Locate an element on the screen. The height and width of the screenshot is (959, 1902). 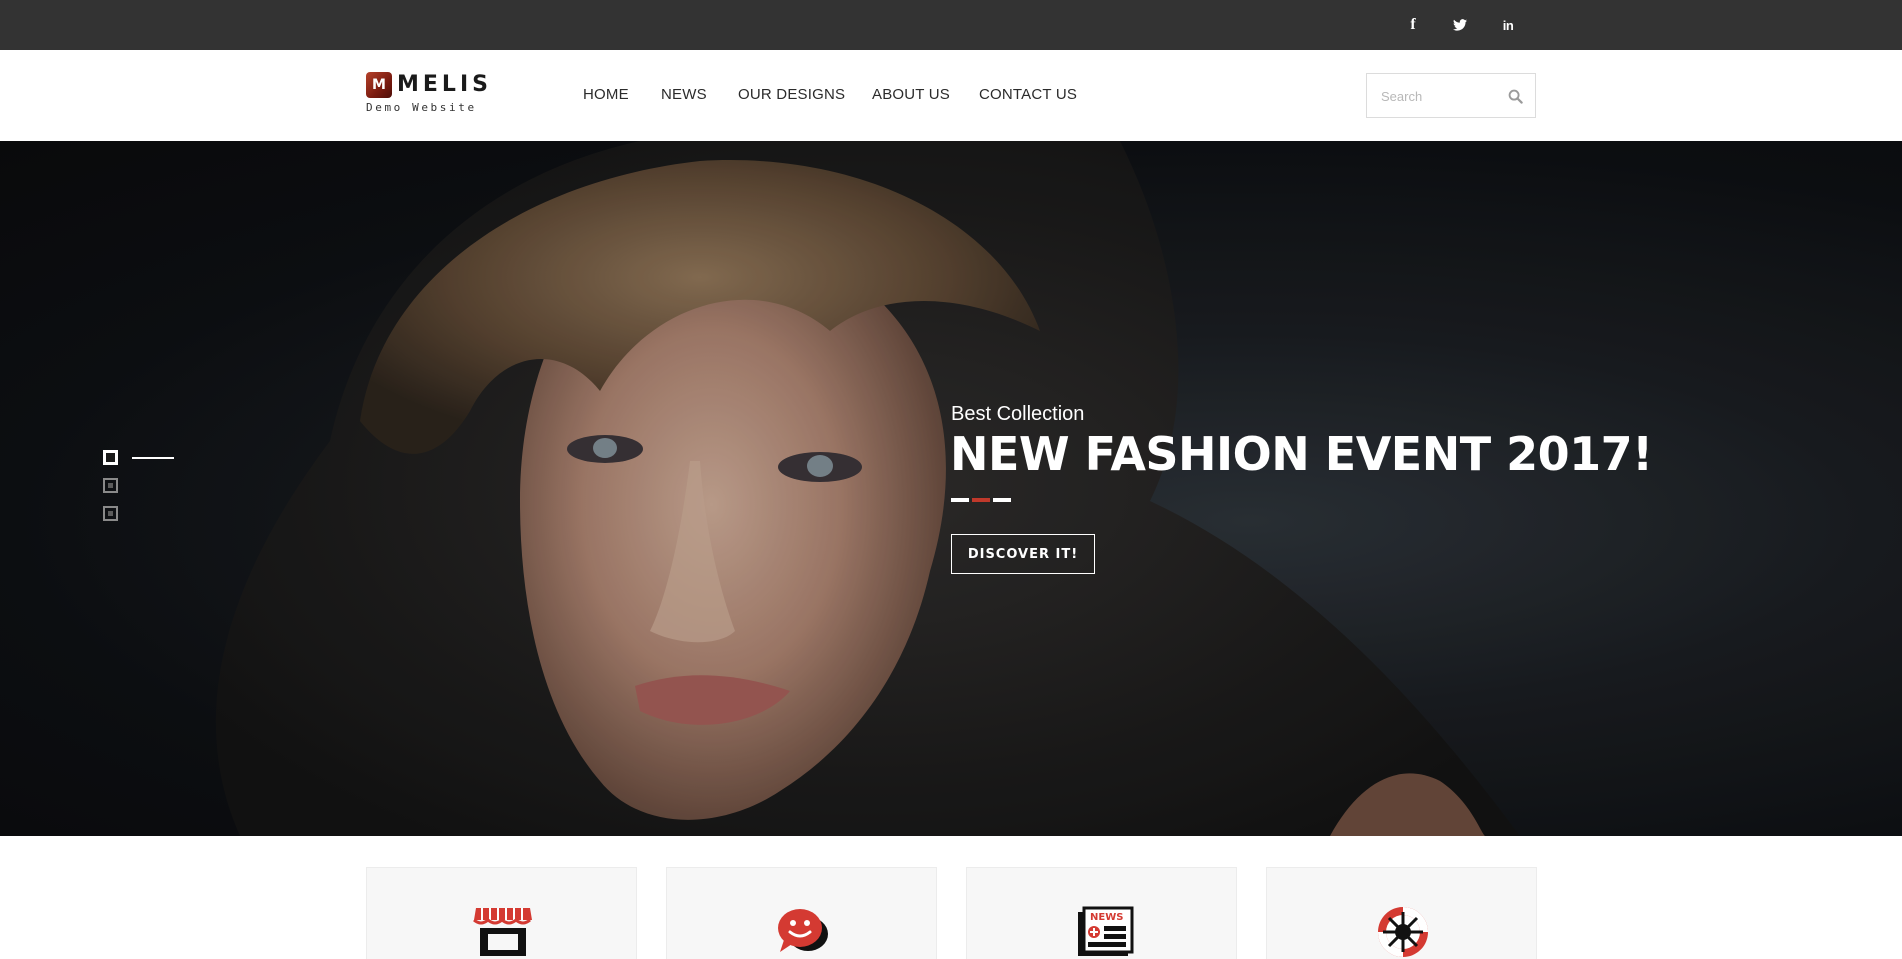
linkedin-icon: in is located at coordinates (1508, 25).